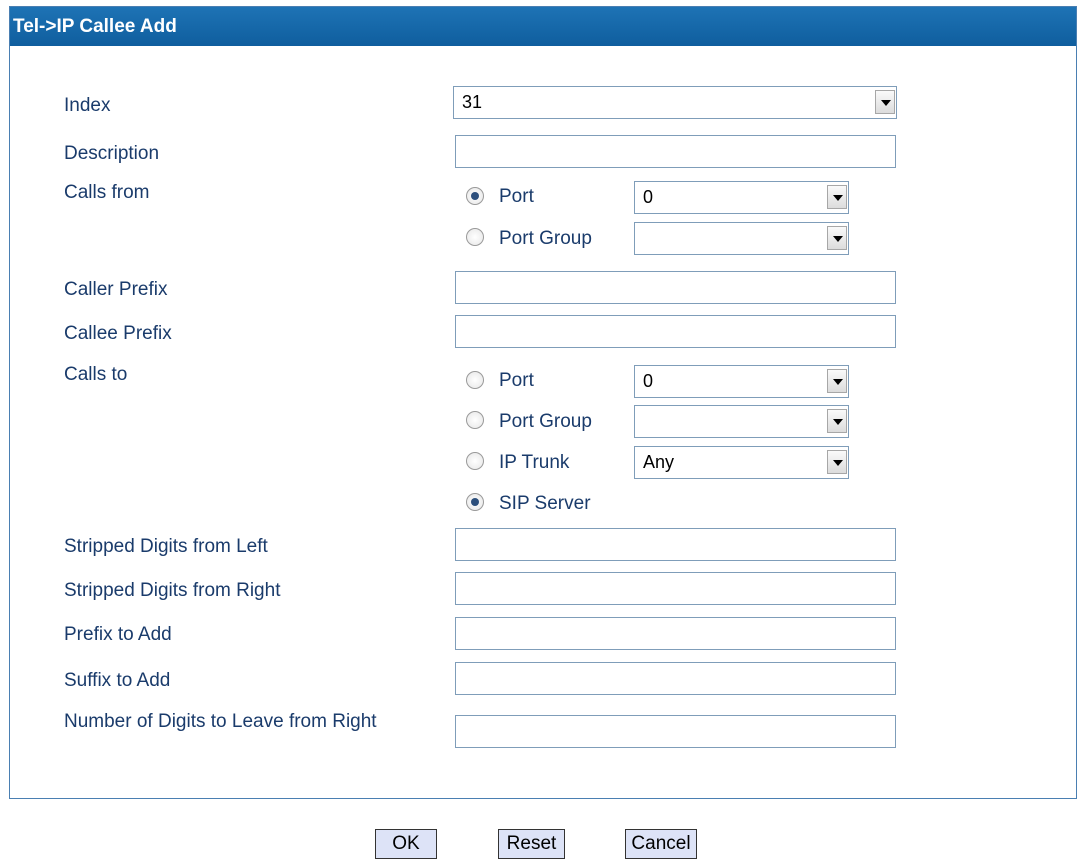 The height and width of the screenshot is (866, 1079). I want to click on calls-to-port-group-select, so click(741, 421).